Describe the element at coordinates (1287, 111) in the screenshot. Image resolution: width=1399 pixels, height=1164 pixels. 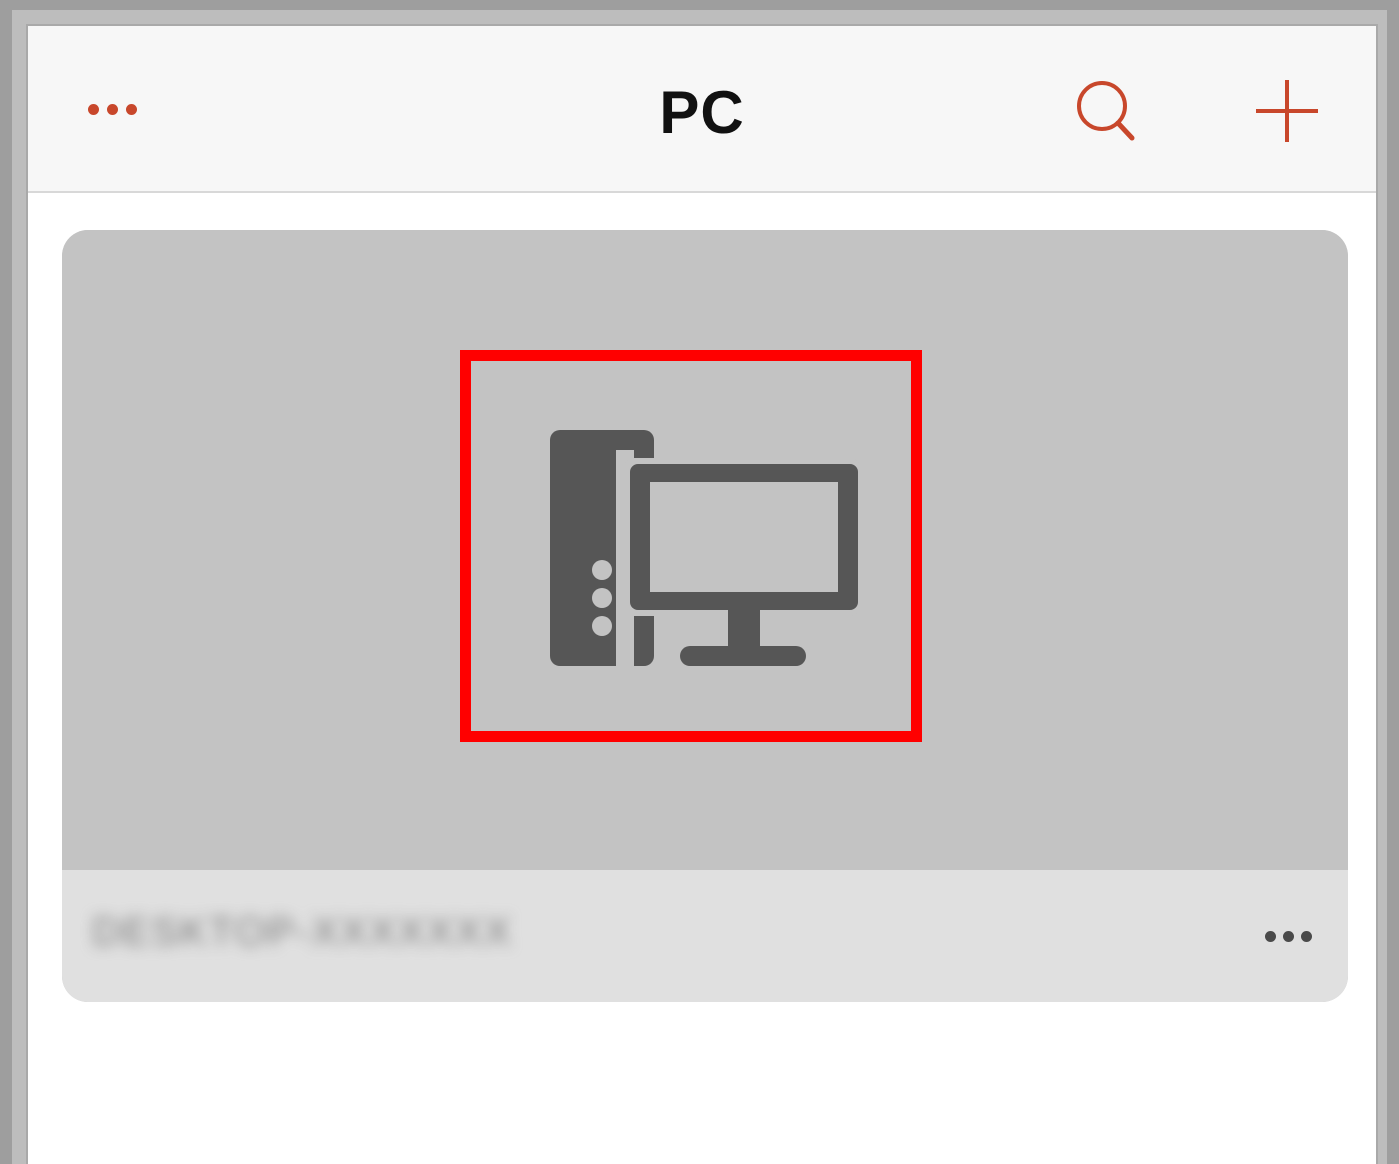
I see `plus-icon` at that location.